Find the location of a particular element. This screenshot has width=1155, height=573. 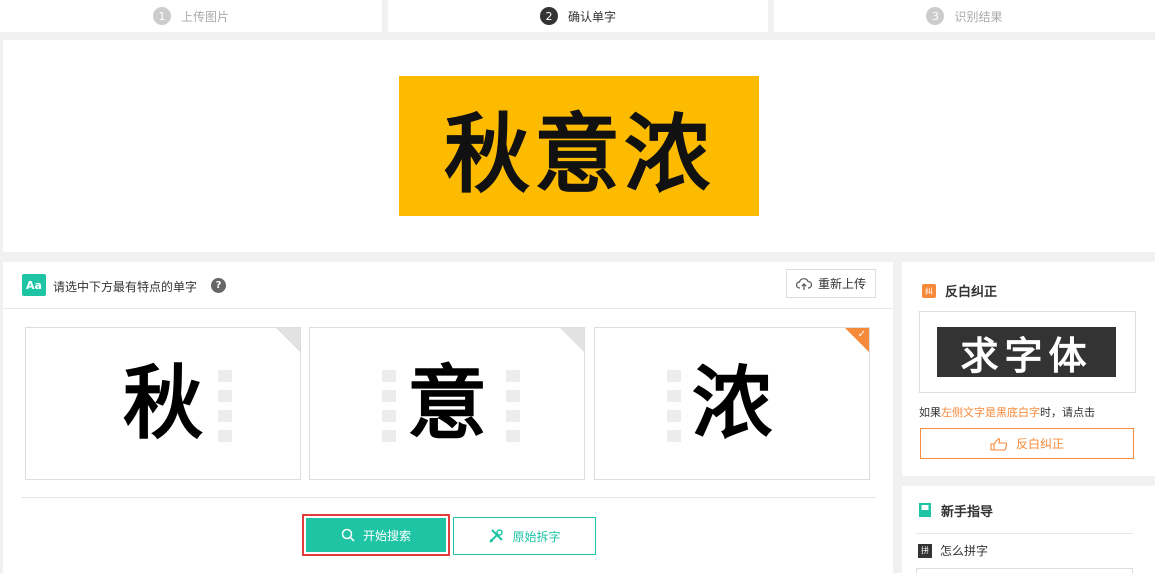

start-search-button: 开始搜索 is located at coordinates (376, 535).